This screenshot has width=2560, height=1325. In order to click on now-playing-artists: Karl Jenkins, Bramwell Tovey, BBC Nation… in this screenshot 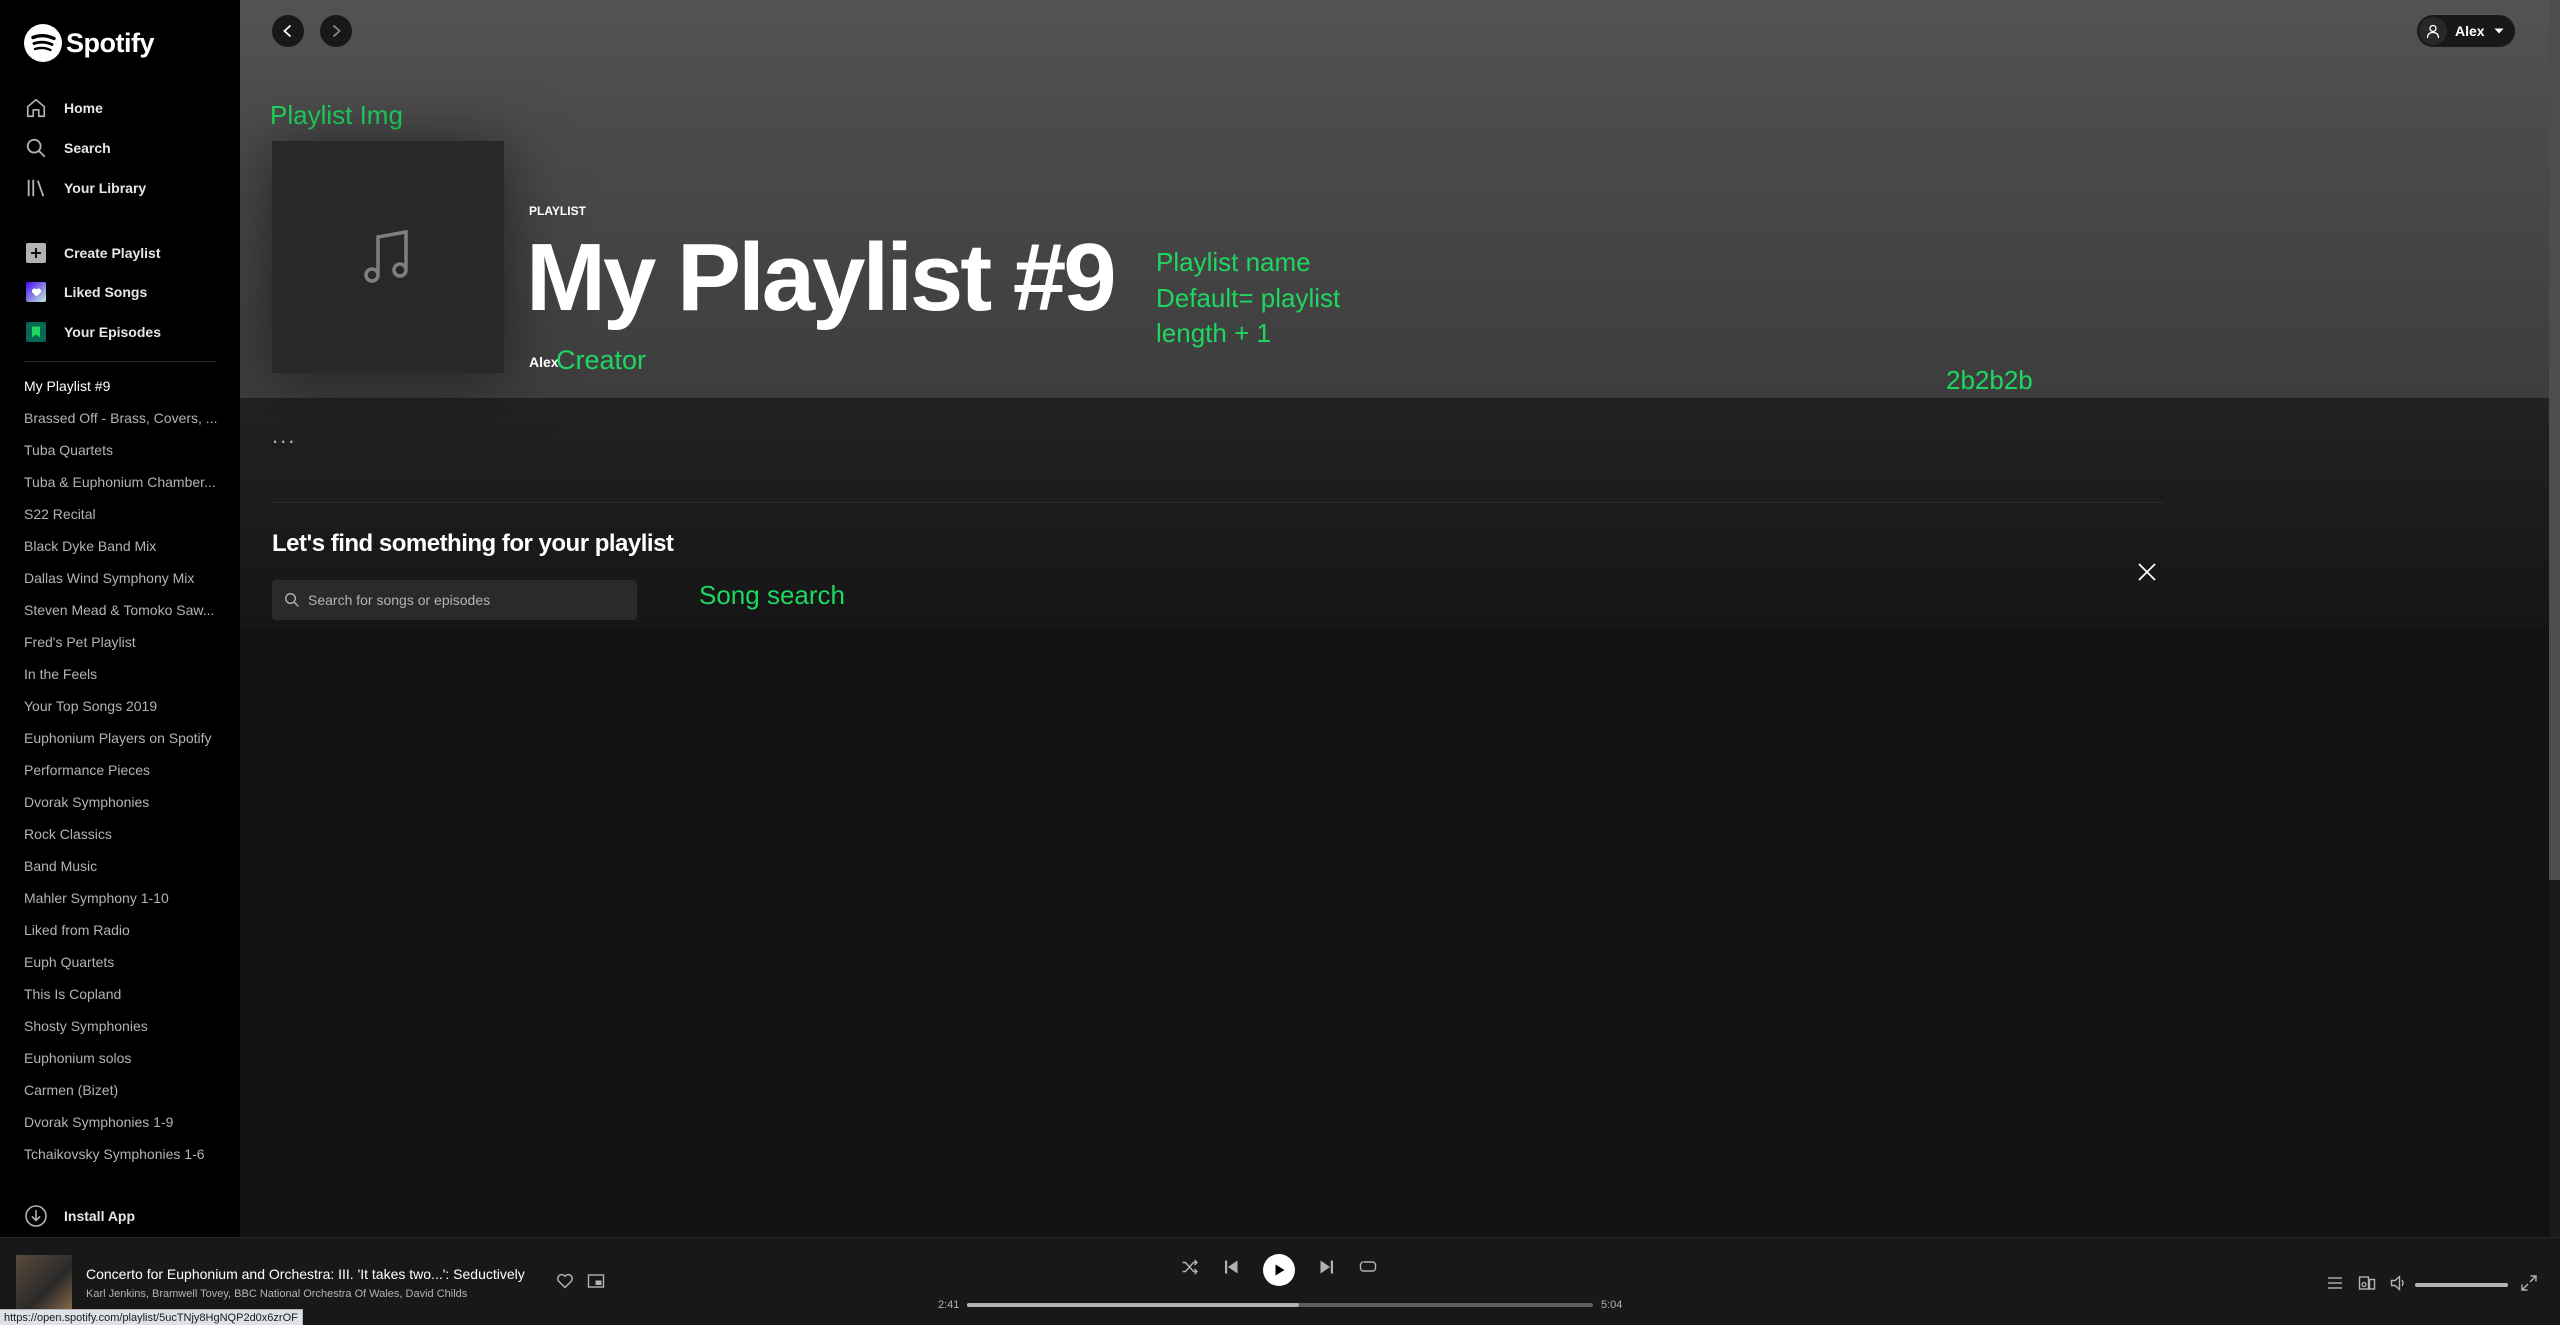, I will do `click(276, 1294)`.